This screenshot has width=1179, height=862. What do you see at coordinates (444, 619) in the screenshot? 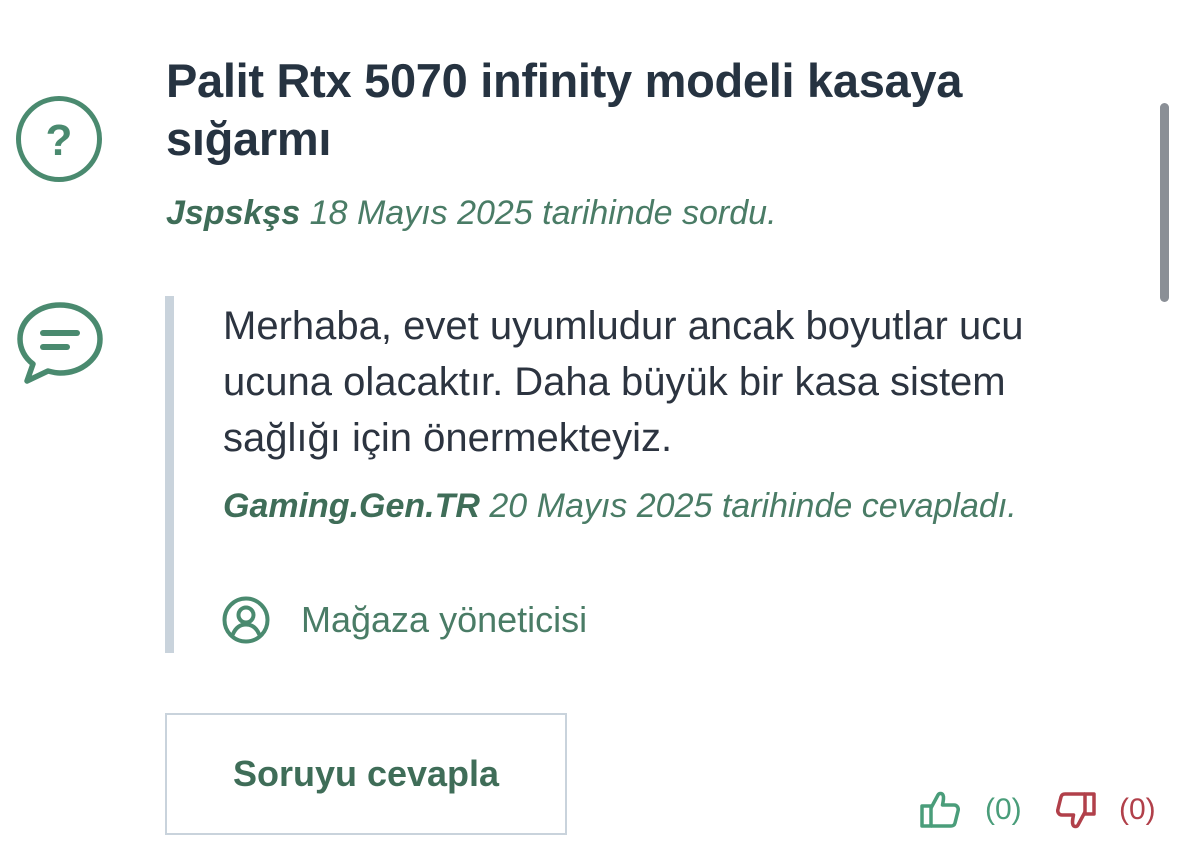
I see `role-label: Mağaza yöneticisi` at bounding box center [444, 619].